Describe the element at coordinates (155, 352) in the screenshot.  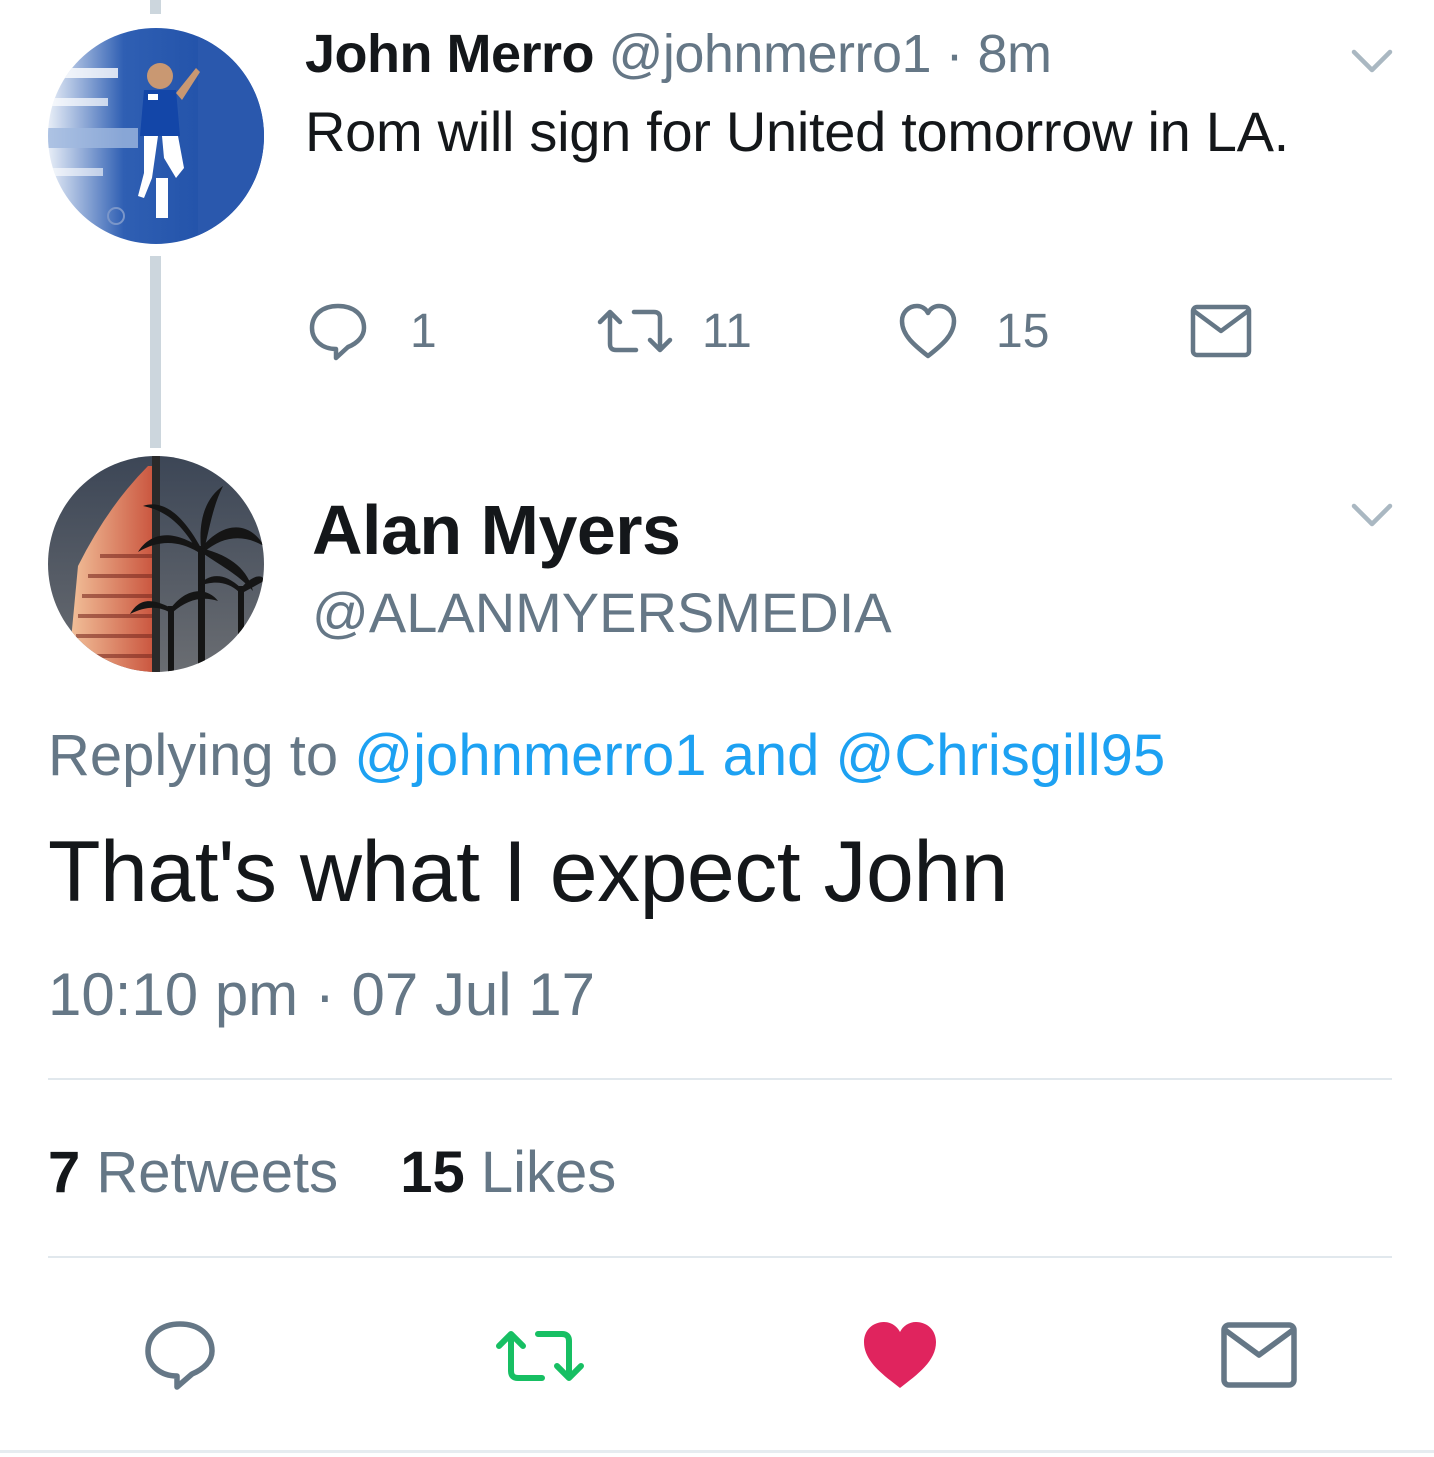
I see `thread-connector` at that location.